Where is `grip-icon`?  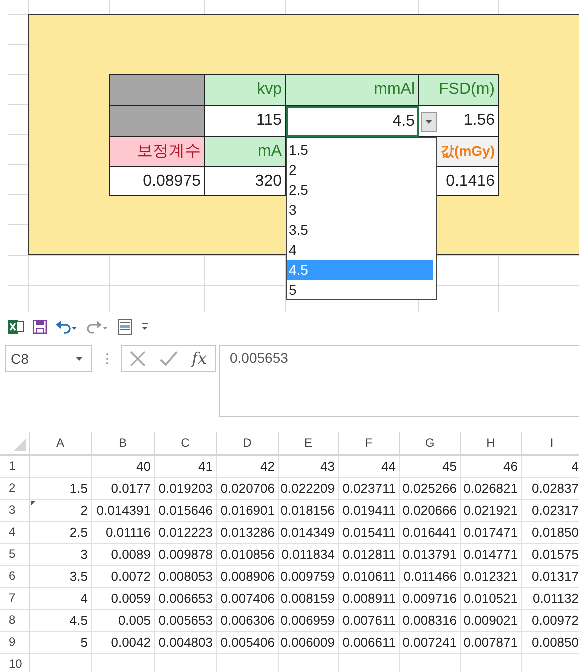 grip-icon is located at coordinates (107, 359).